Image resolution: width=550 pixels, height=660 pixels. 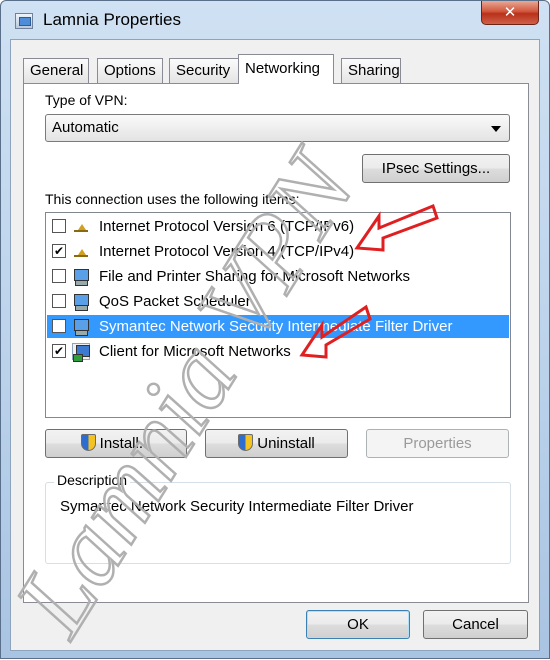 I want to click on symantec-filter-checkbox, so click(x=59, y=326).